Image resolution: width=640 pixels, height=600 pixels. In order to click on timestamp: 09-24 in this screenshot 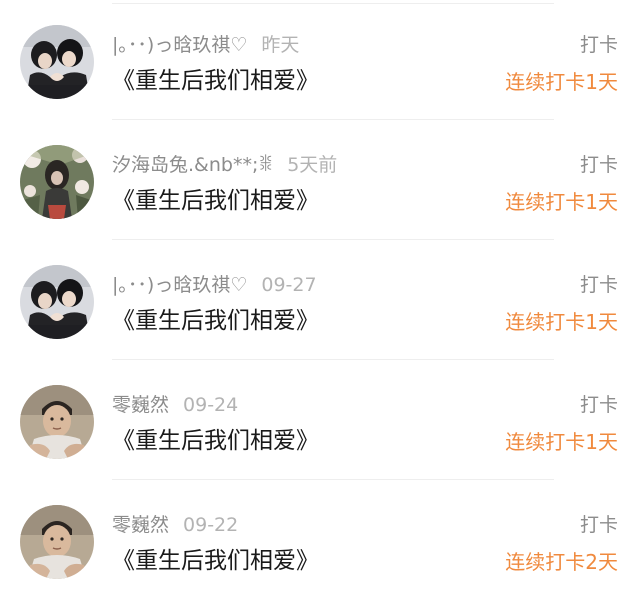, I will do `click(211, 405)`.